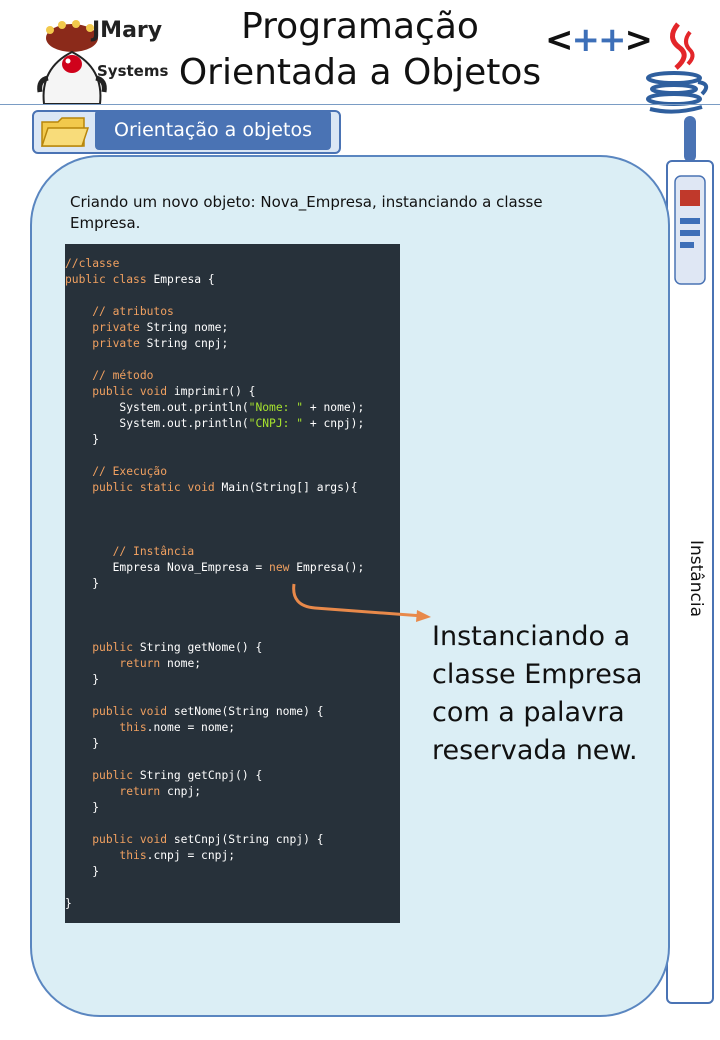  Describe the element at coordinates (133, 311) in the screenshot. I see `code-line: // atributos` at that location.